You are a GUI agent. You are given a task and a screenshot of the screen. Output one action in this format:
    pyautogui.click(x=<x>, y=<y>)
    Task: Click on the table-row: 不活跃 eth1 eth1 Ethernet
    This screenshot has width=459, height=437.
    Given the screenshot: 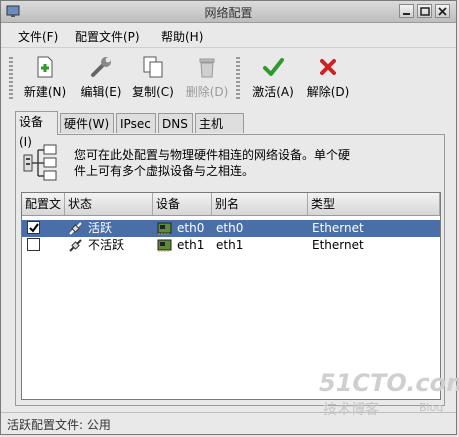 What is the action you would take?
    pyautogui.click(x=231, y=245)
    